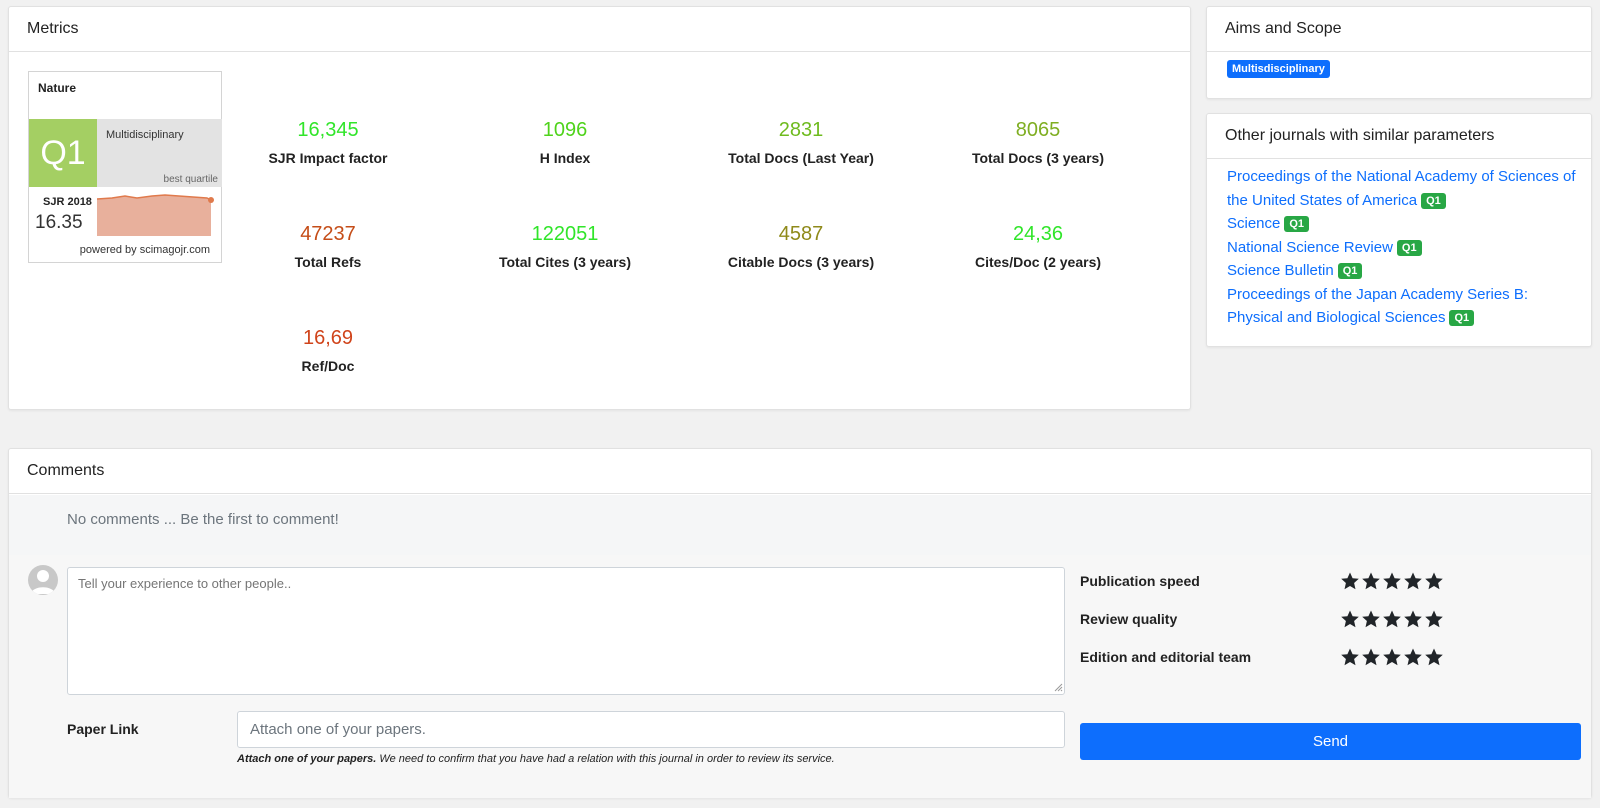 The height and width of the screenshot is (808, 1600). Describe the element at coordinates (1058, 687) in the screenshot. I see `resize-grip-icon` at that location.